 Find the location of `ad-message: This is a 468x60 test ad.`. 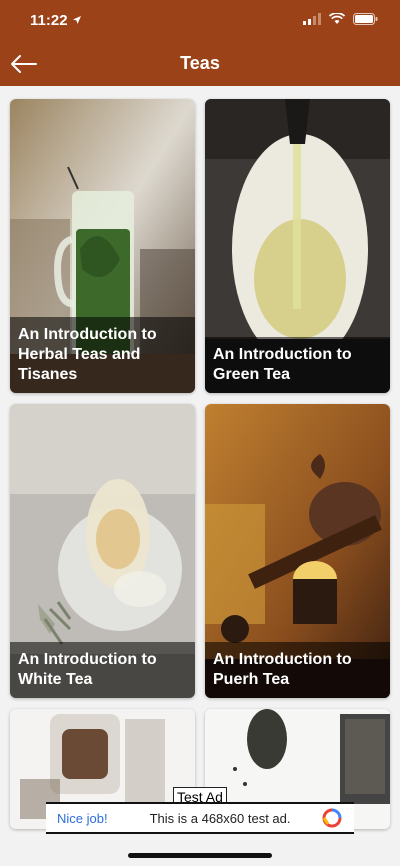

ad-message: This is a 468x60 test ad. is located at coordinates (220, 818).